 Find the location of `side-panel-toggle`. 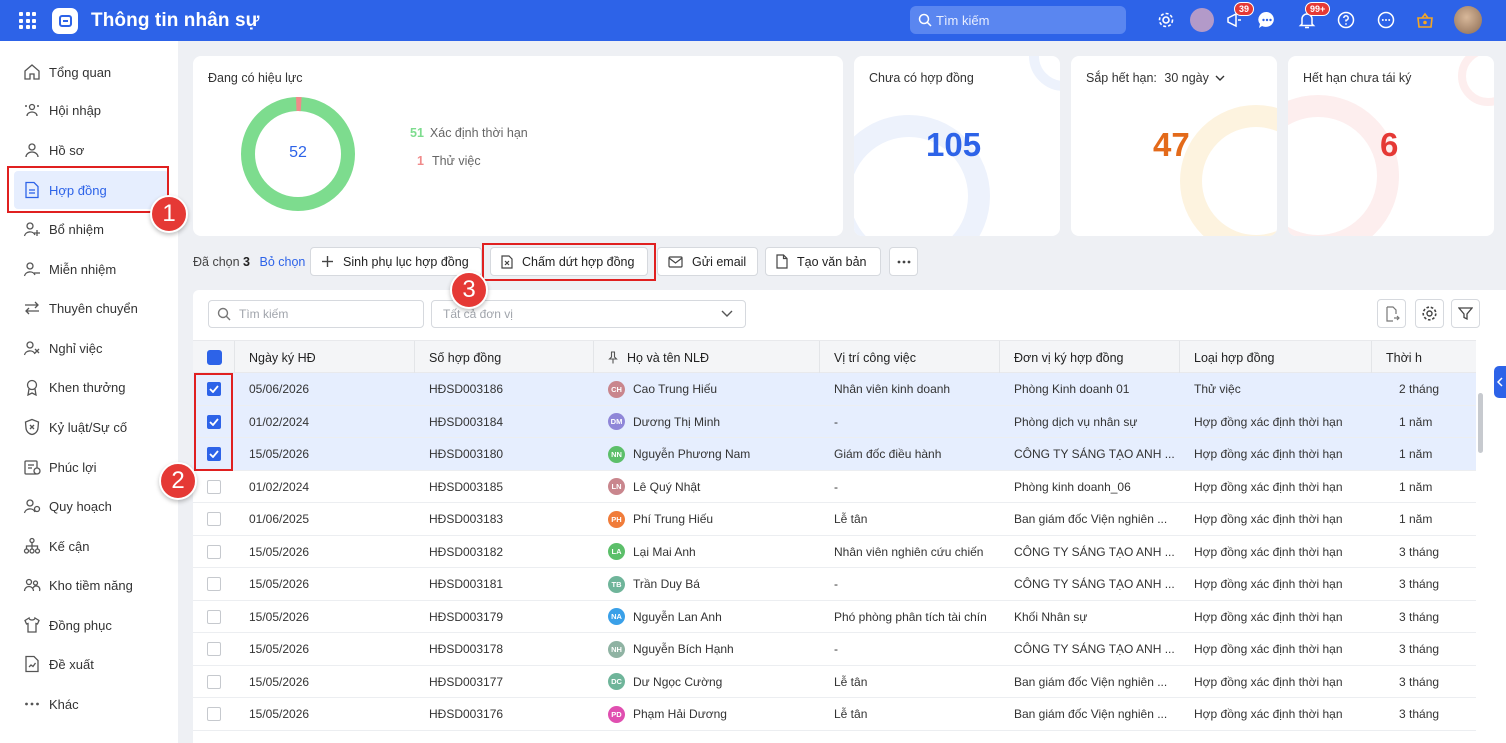

side-panel-toggle is located at coordinates (1500, 382).